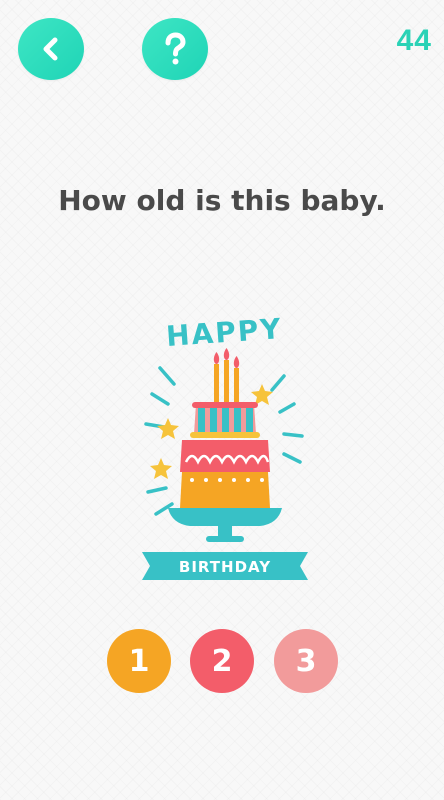 The height and width of the screenshot is (800, 444). I want to click on help-button, so click(175, 49).